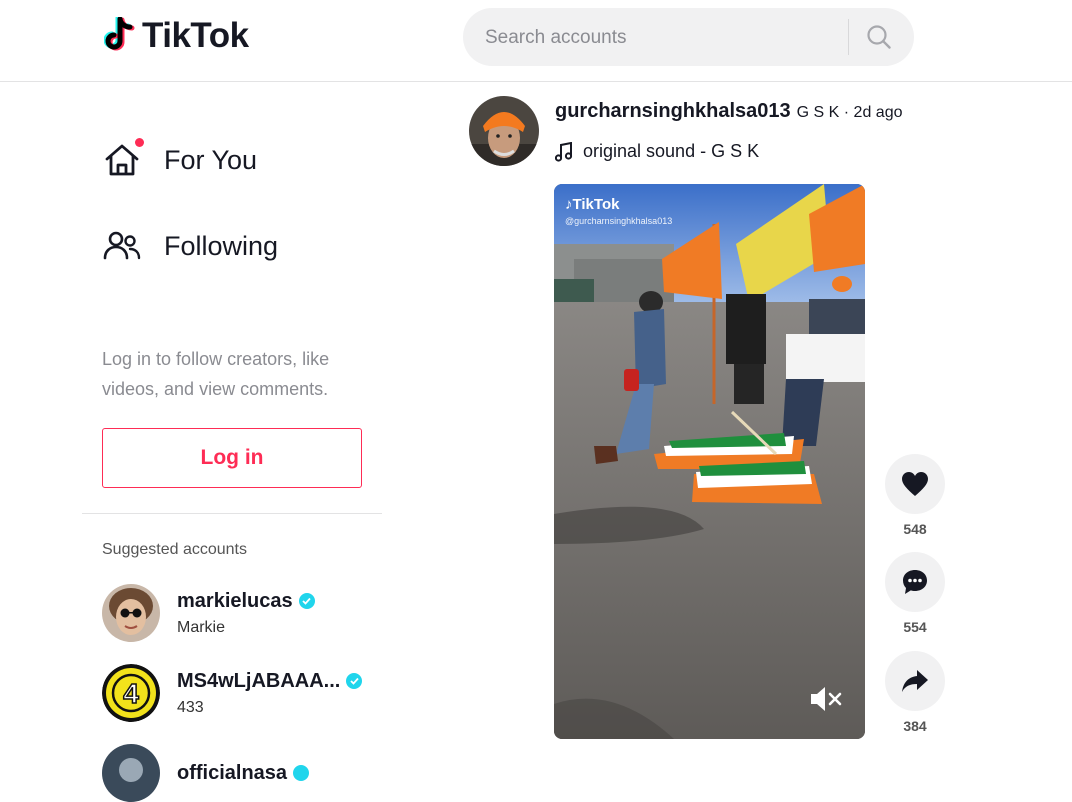 The width and height of the screenshot is (1072, 802). I want to click on nav-for-you: For You, so click(180, 159).